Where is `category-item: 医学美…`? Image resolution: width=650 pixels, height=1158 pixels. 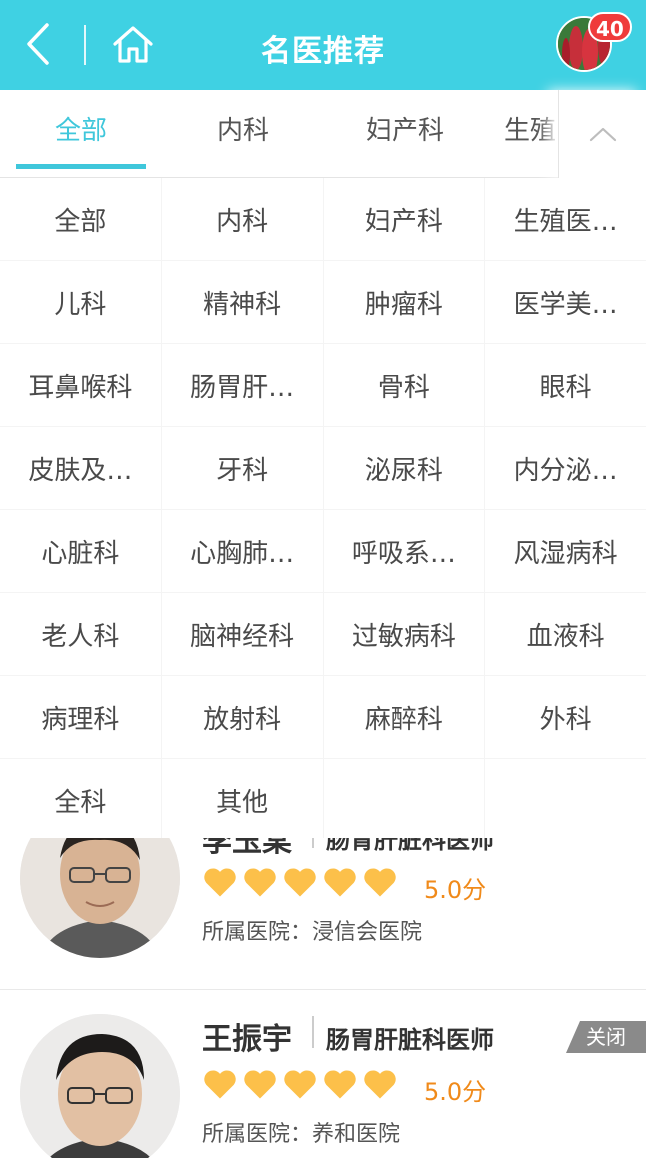
category-item: 医学美… is located at coordinates (565, 302).